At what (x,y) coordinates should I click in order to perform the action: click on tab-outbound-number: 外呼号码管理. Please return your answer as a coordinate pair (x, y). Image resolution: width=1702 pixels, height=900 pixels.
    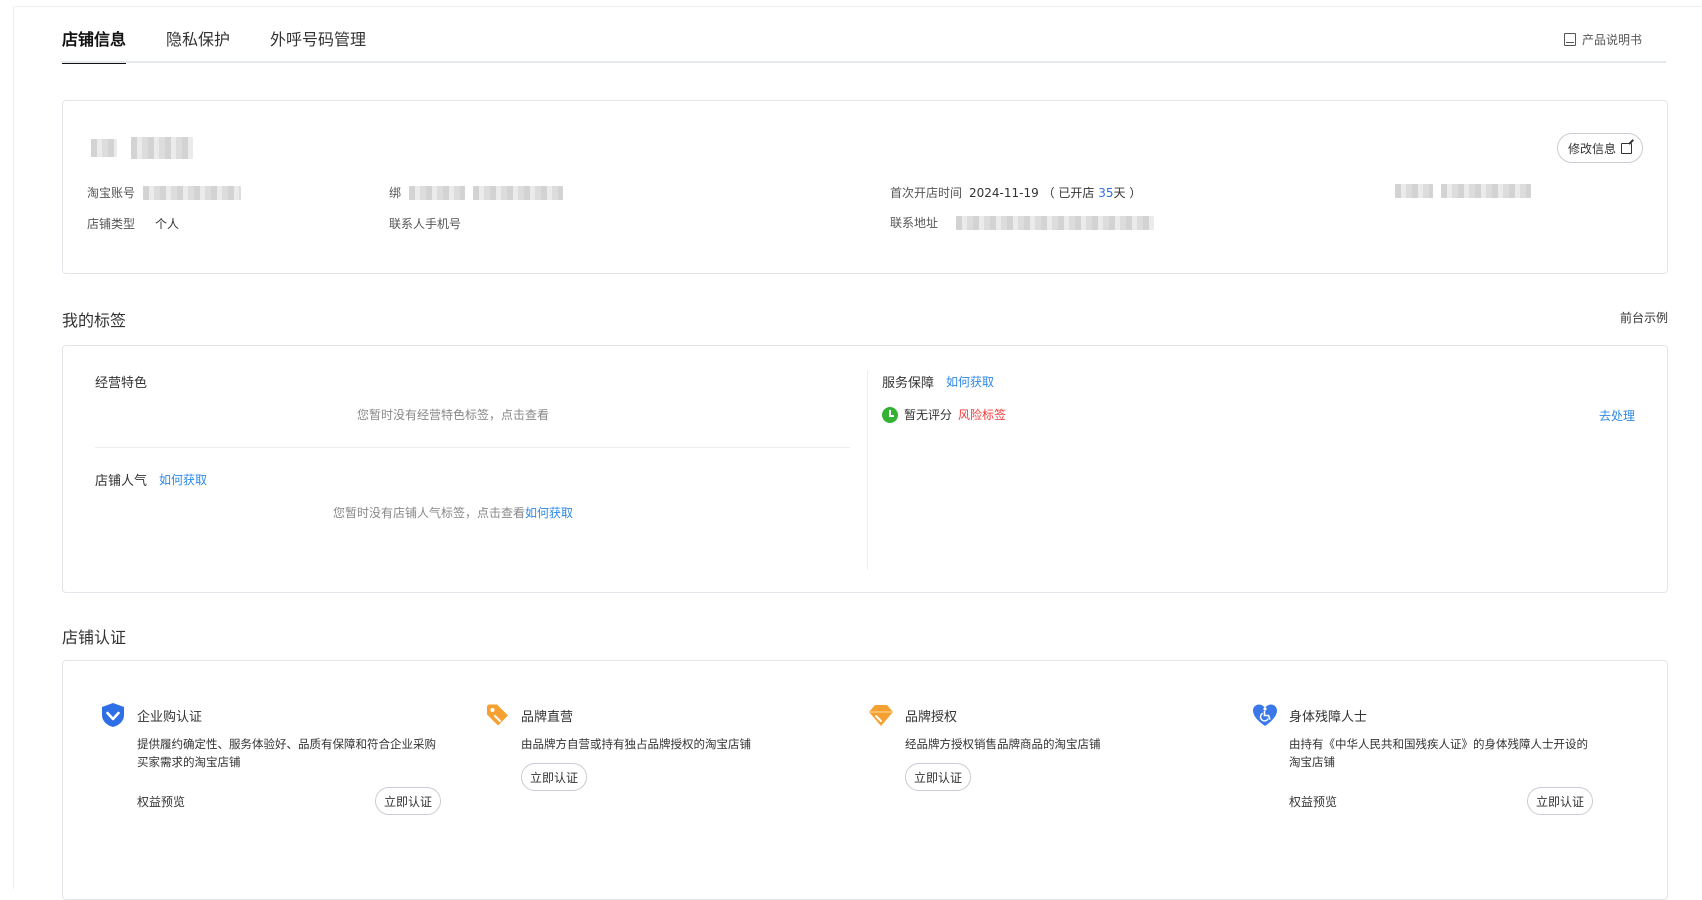
    Looking at the image, I should click on (318, 46).